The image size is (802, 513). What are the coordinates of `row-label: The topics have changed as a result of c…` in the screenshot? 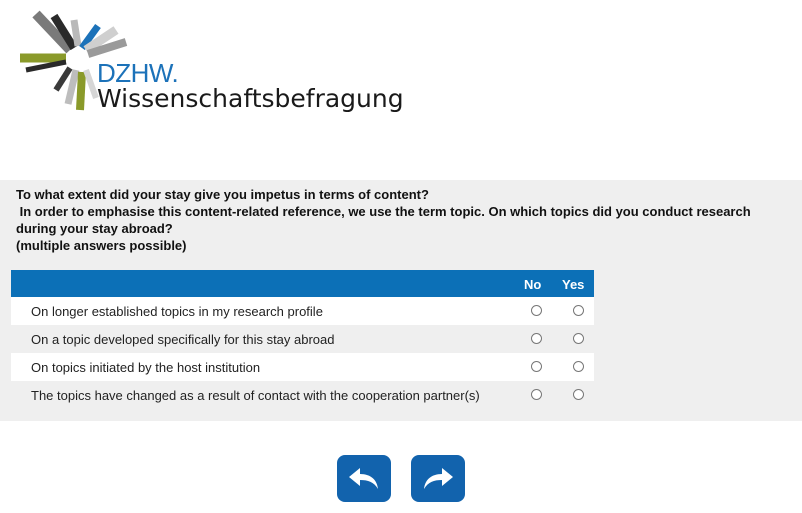 It's located at (255, 395).